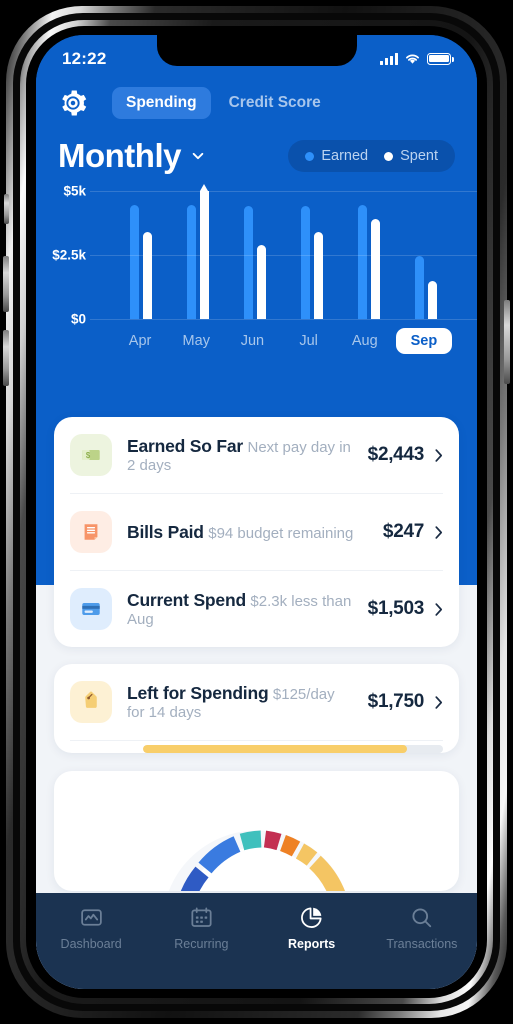 Image resolution: width=513 pixels, height=1024 pixels. I want to click on status-bar-clock: 12:22, so click(84, 58).